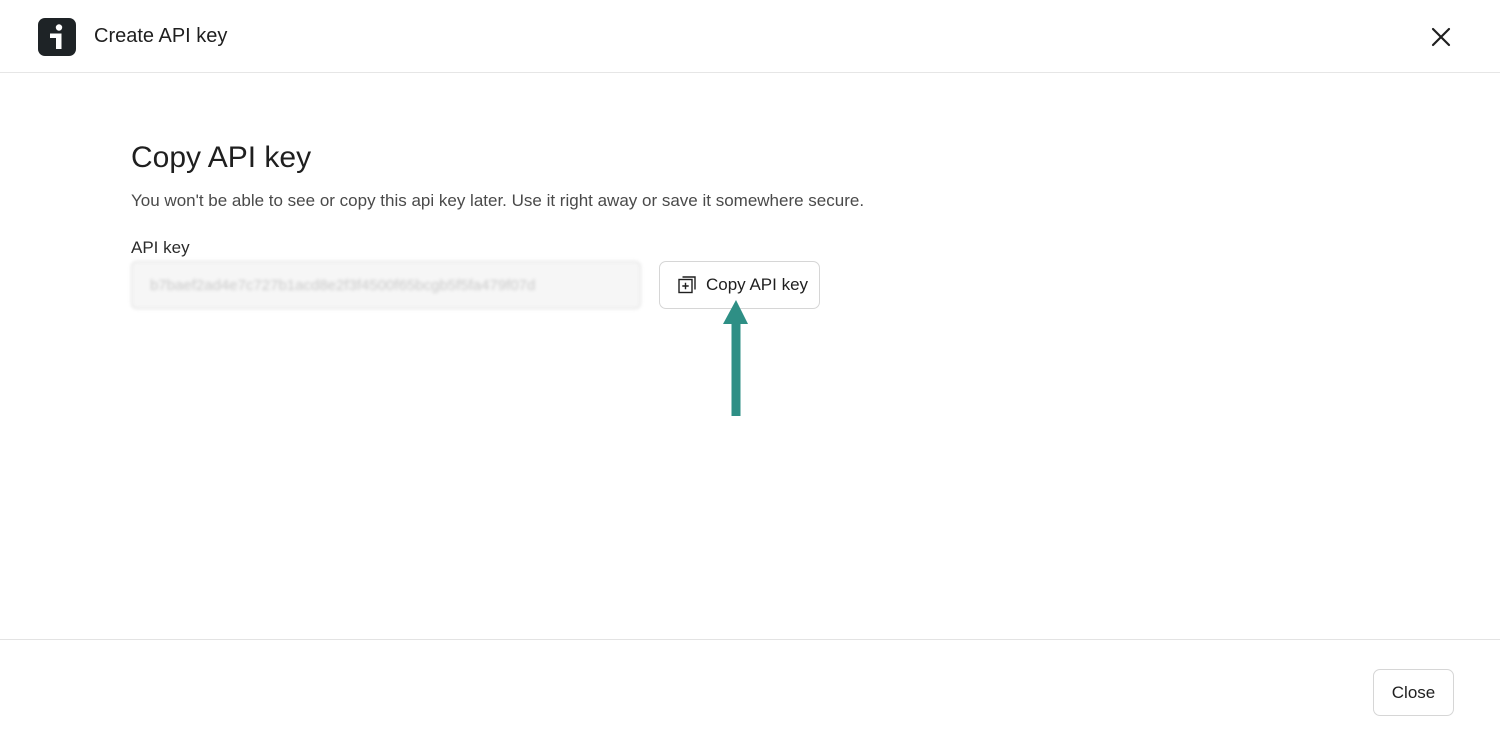 The image size is (1500, 743). I want to click on copy-icon, so click(687, 285).